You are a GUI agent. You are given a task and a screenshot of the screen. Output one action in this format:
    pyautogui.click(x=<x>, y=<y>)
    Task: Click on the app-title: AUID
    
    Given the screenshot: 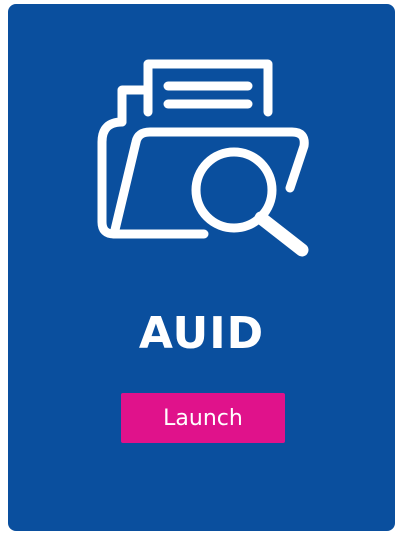 What is the action you would take?
    pyautogui.click(x=201, y=333)
    